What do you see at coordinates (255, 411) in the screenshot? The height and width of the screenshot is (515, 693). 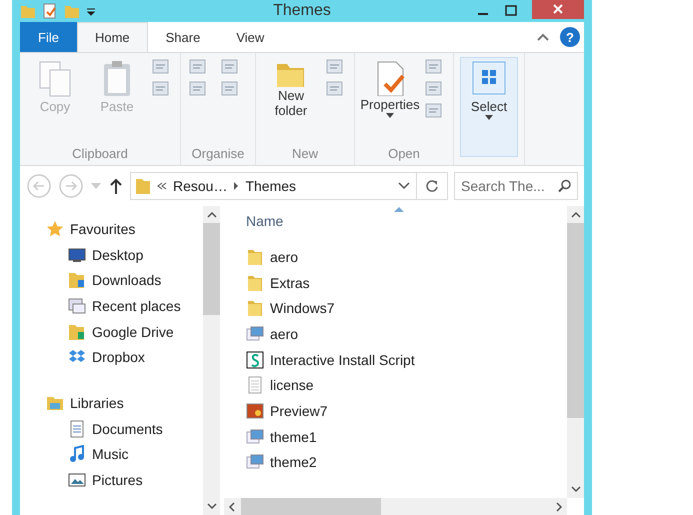 I see `image-file-icon` at bounding box center [255, 411].